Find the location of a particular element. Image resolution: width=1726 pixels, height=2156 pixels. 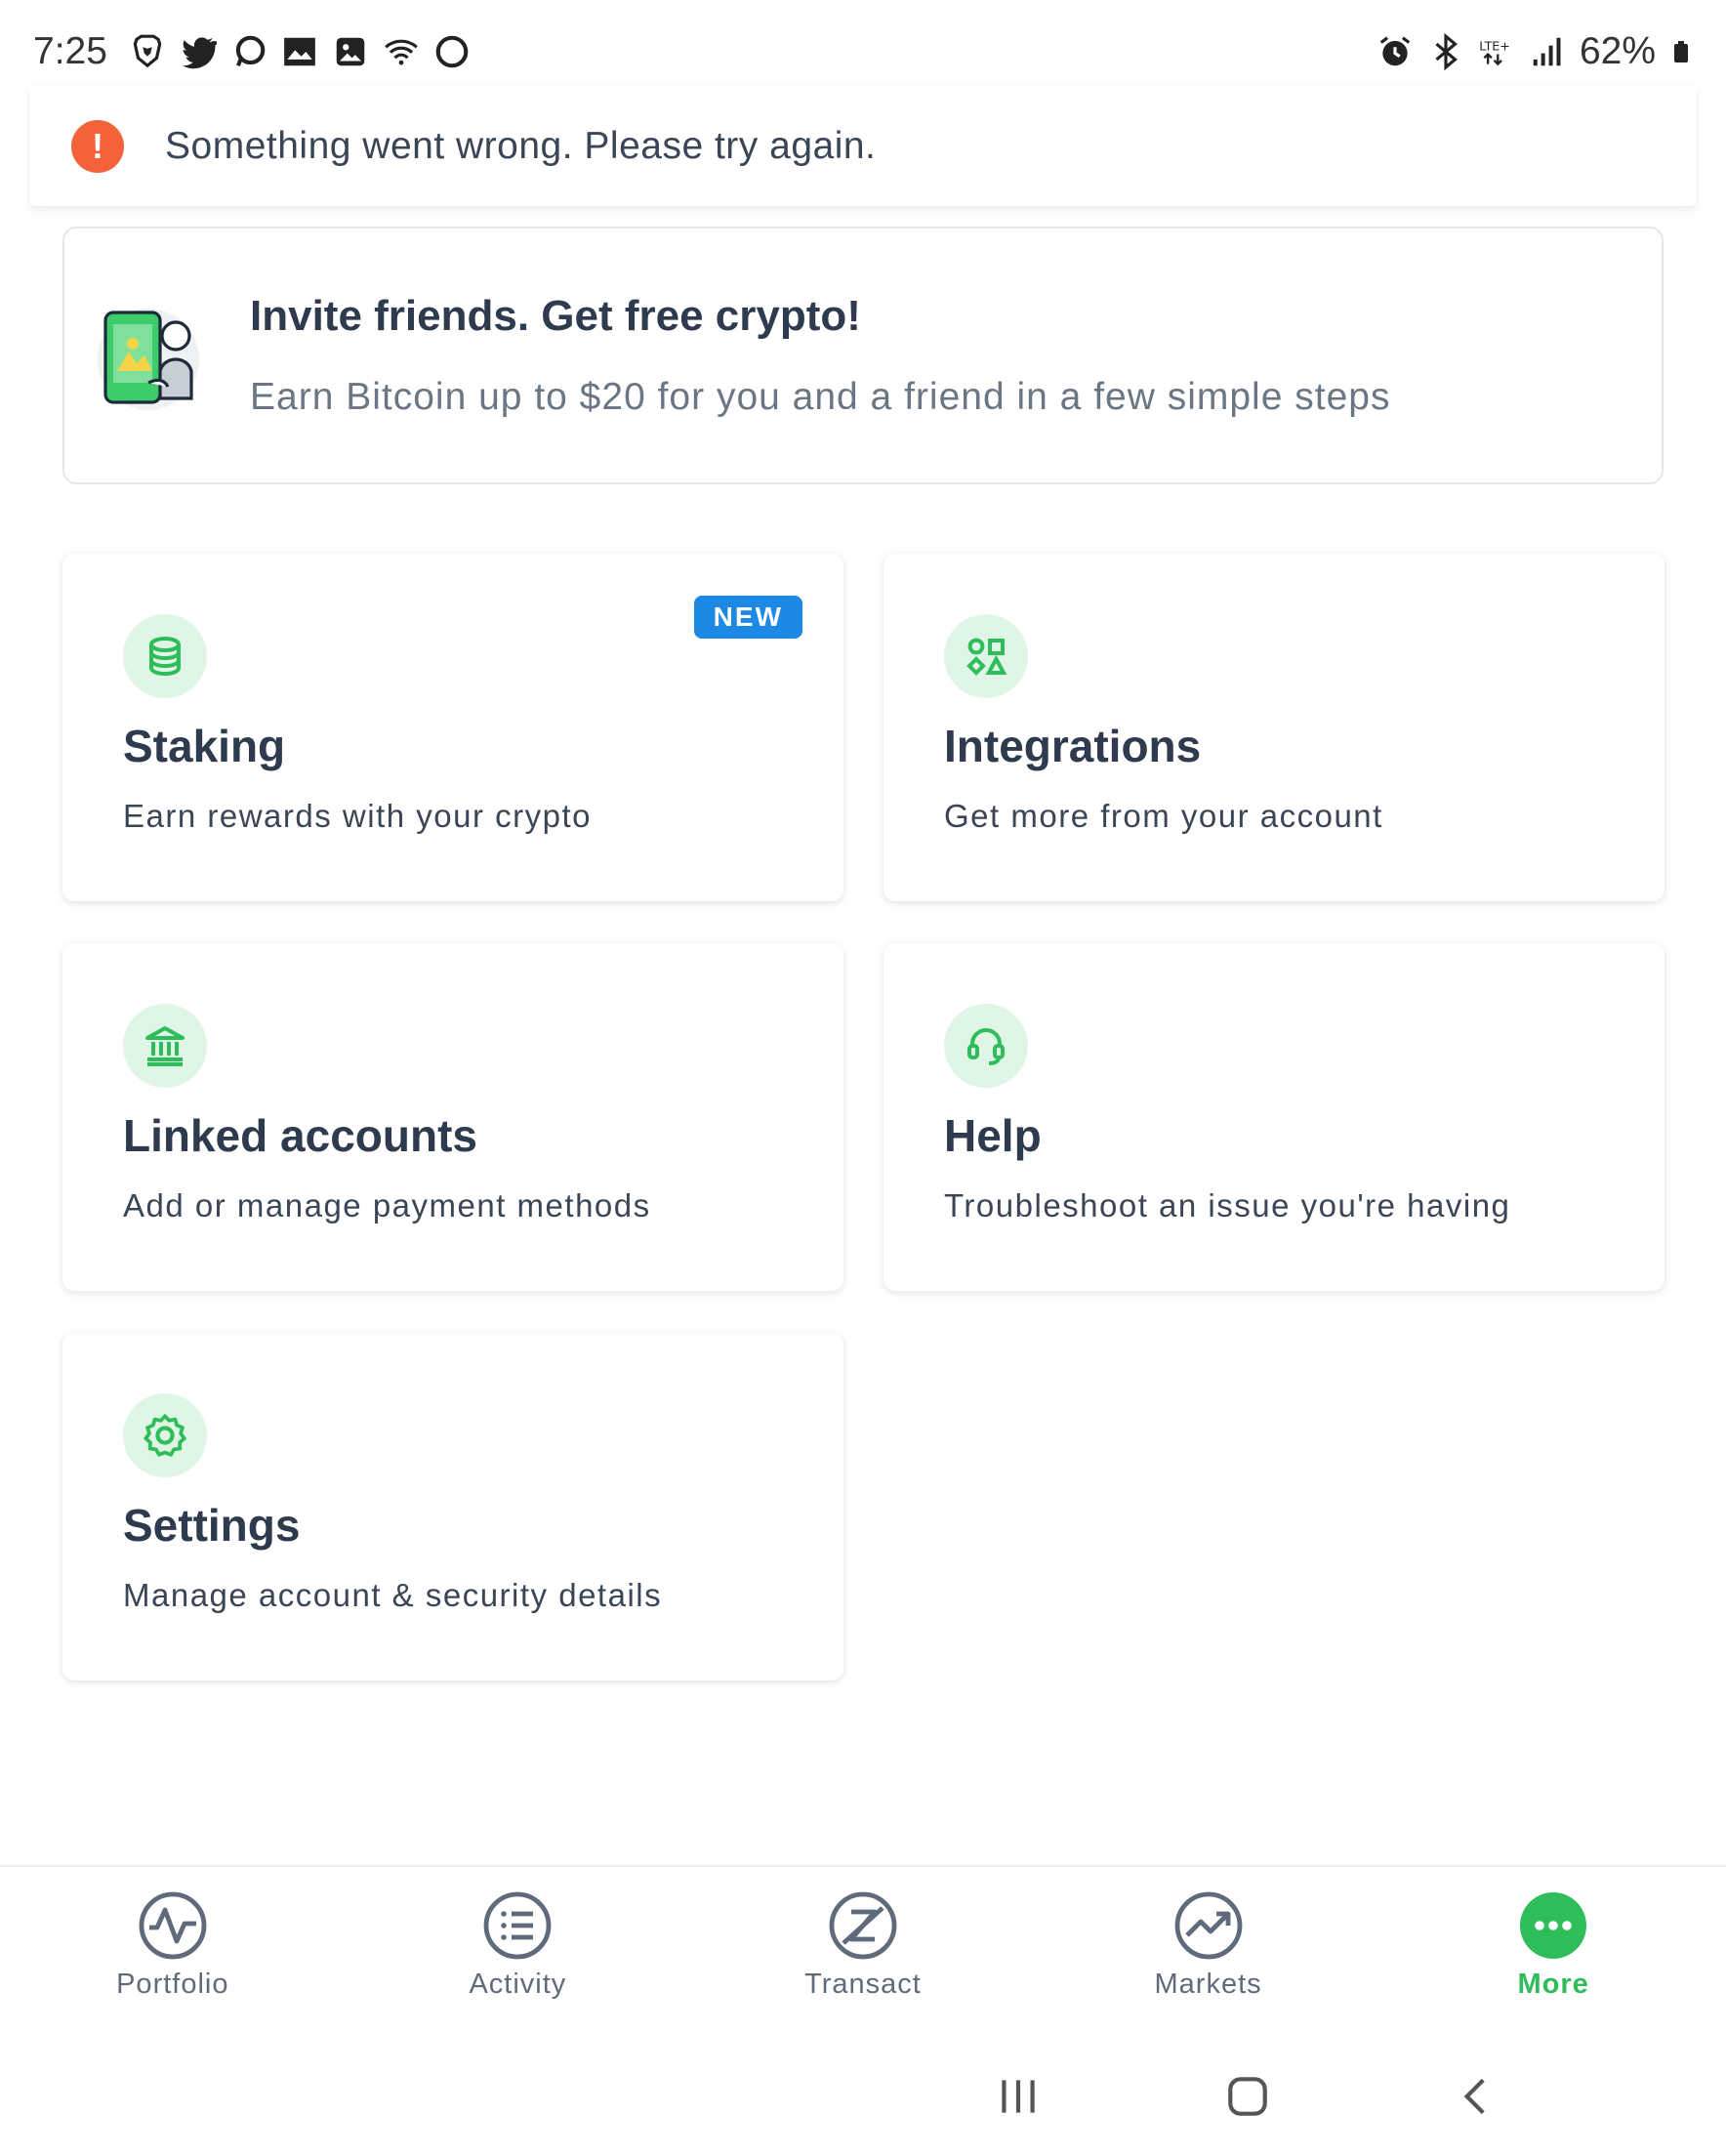

image-icon is located at coordinates (350, 51).